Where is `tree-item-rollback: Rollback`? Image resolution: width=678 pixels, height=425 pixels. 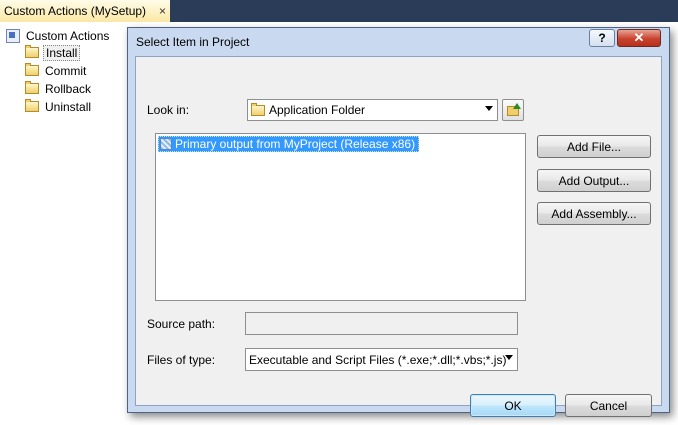
tree-item-rollback: Rollback is located at coordinates (59, 88).